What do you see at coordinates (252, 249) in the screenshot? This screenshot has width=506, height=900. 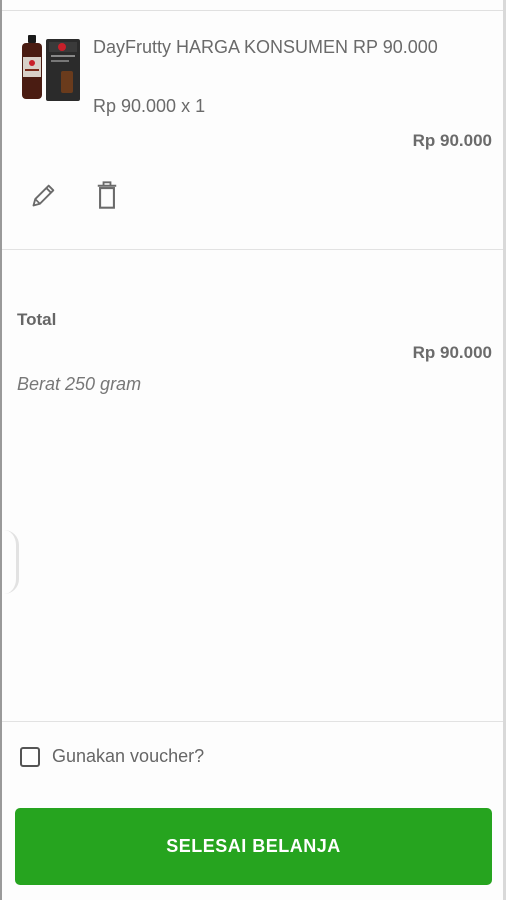 I see `section-divider` at bounding box center [252, 249].